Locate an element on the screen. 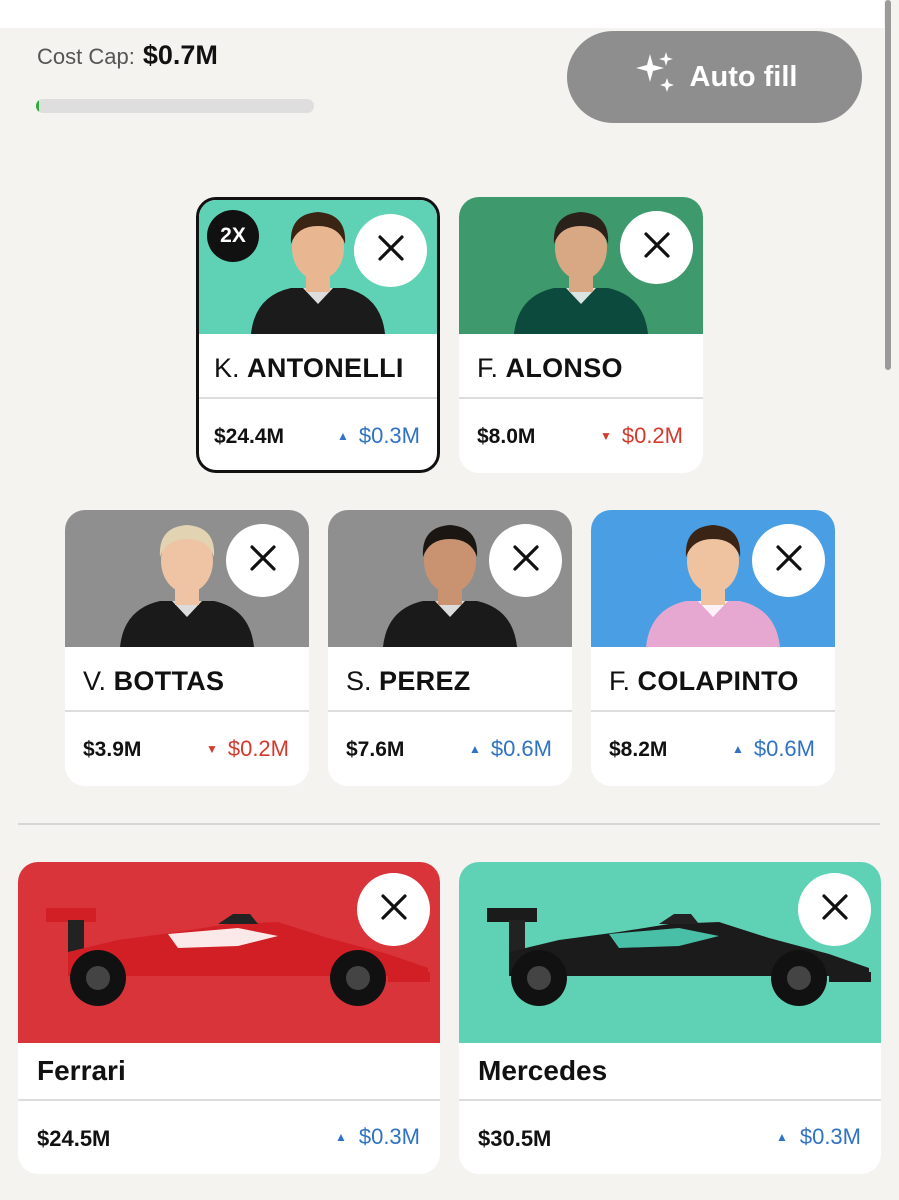 This screenshot has height=1200, width=899. driver-card: F. ALONSO $8.0M ▼ $0.2M is located at coordinates (581, 335).